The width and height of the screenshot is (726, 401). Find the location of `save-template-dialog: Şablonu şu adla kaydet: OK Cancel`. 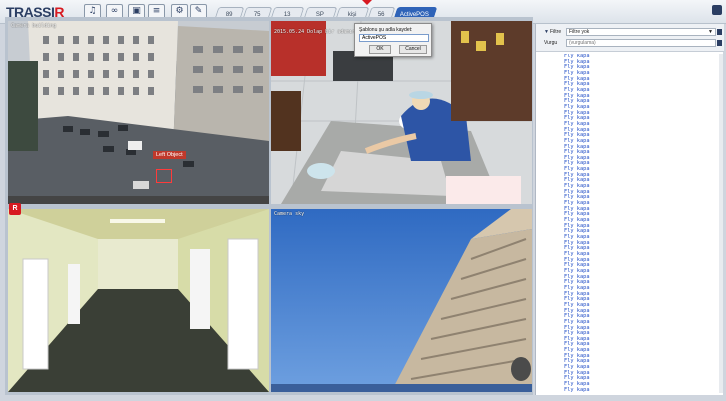

save-template-dialog: Şablonu şu adla kaydet: OK Cancel is located at coordinates (393, 40).